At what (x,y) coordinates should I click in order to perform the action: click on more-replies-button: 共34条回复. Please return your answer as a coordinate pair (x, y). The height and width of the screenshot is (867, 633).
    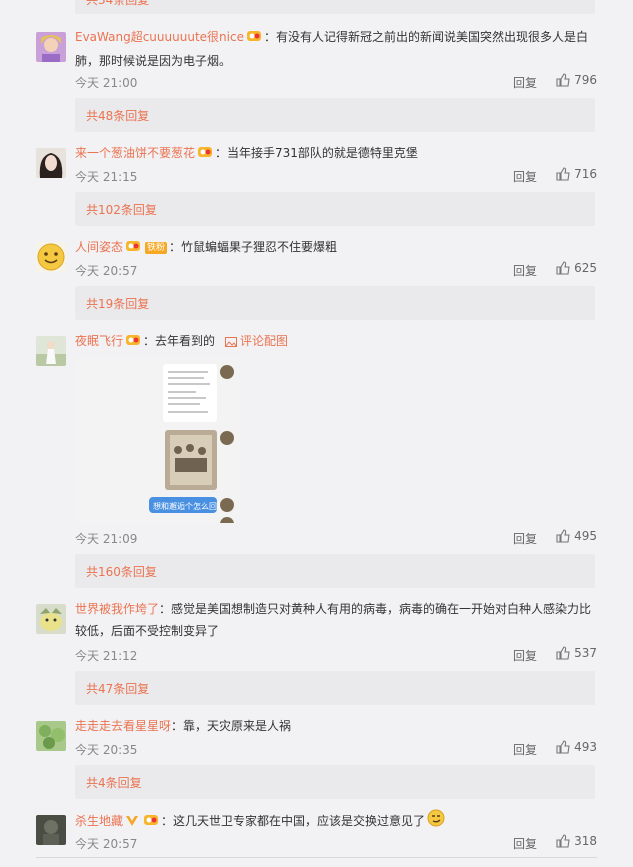
    Looking at the image, I should click on (335, 7).